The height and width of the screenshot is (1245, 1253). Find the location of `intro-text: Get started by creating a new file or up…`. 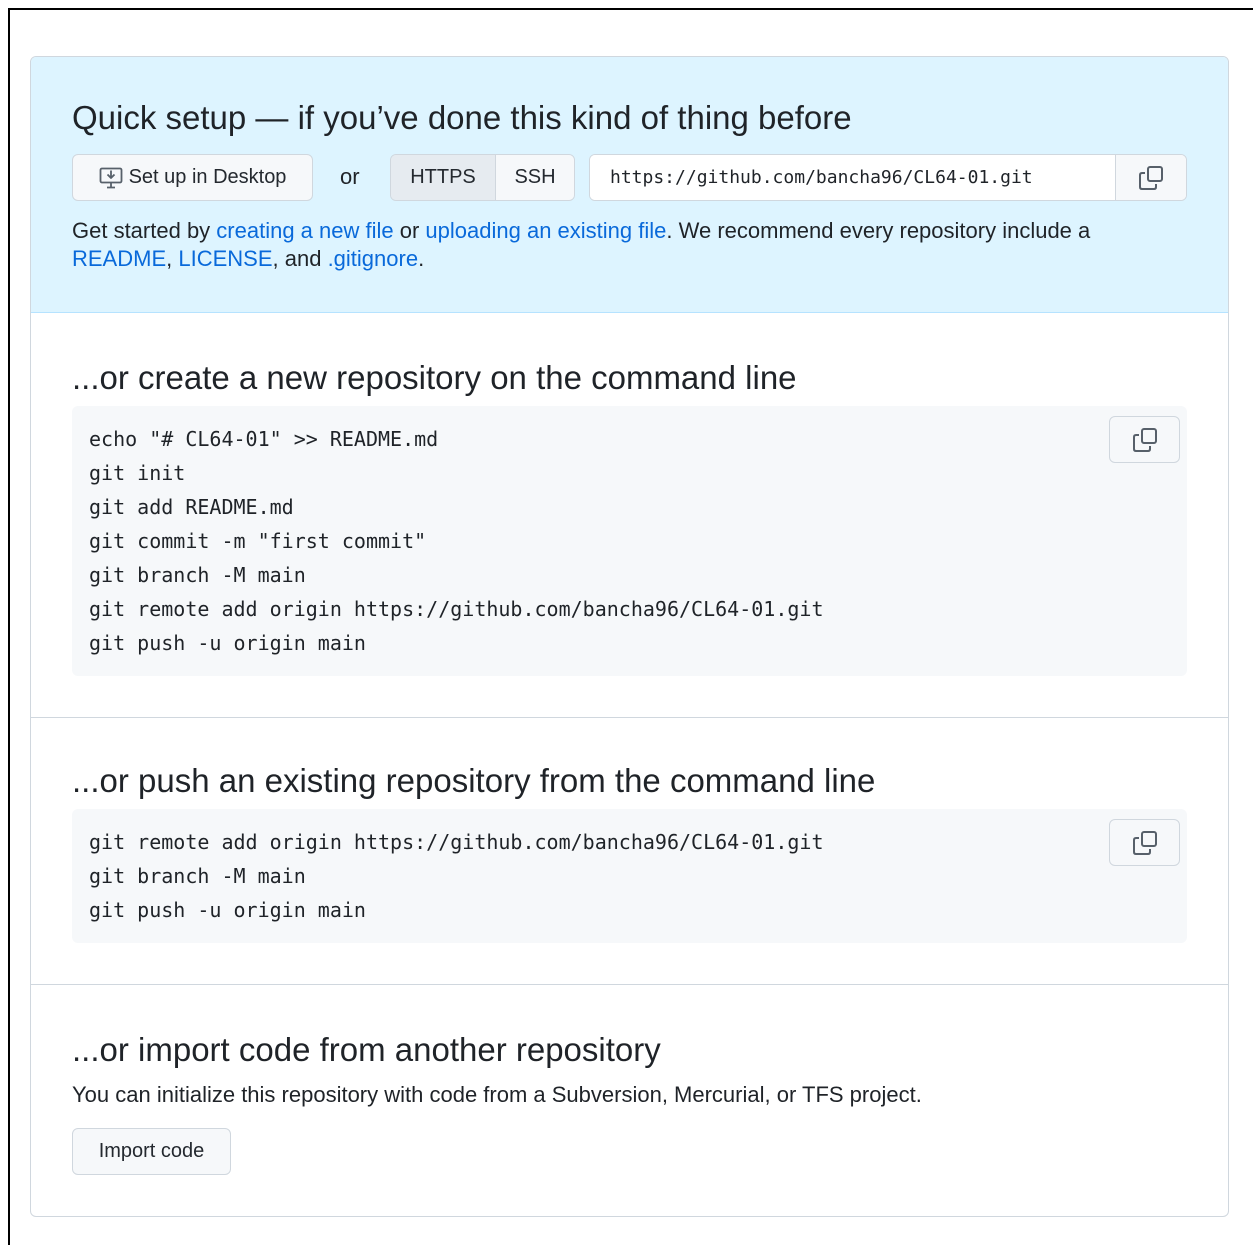

intro-text: Get started by creating a new file or up… is located at coordinates (632, 245).